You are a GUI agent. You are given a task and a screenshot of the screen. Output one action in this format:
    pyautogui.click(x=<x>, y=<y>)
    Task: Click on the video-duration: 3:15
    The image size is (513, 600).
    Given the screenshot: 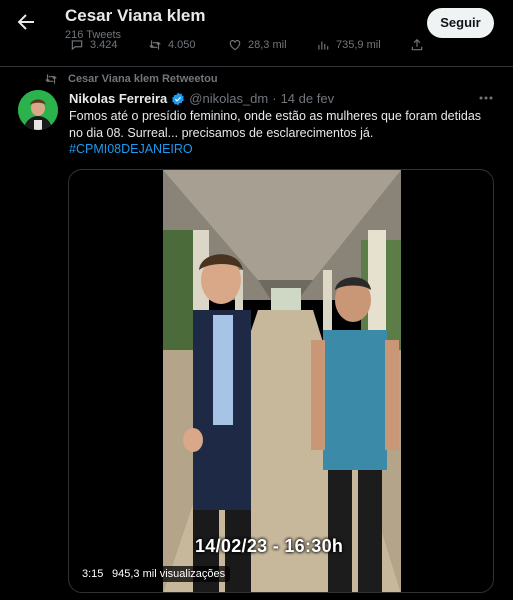 What is the action you would take?
    pyautogui.click(x=93, y=574)
    